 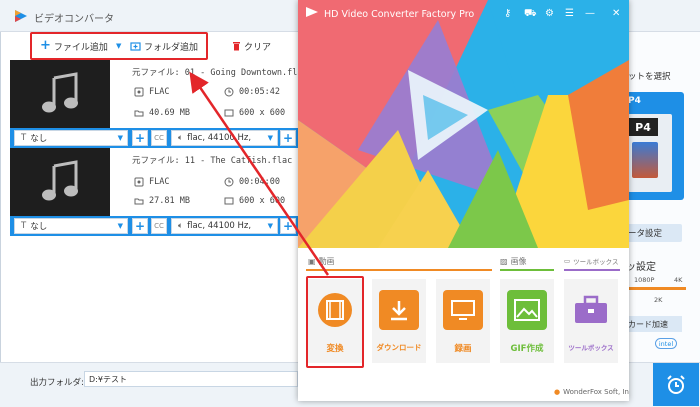 I want to click on record-tile: 録画, so click(x=463, y=321).